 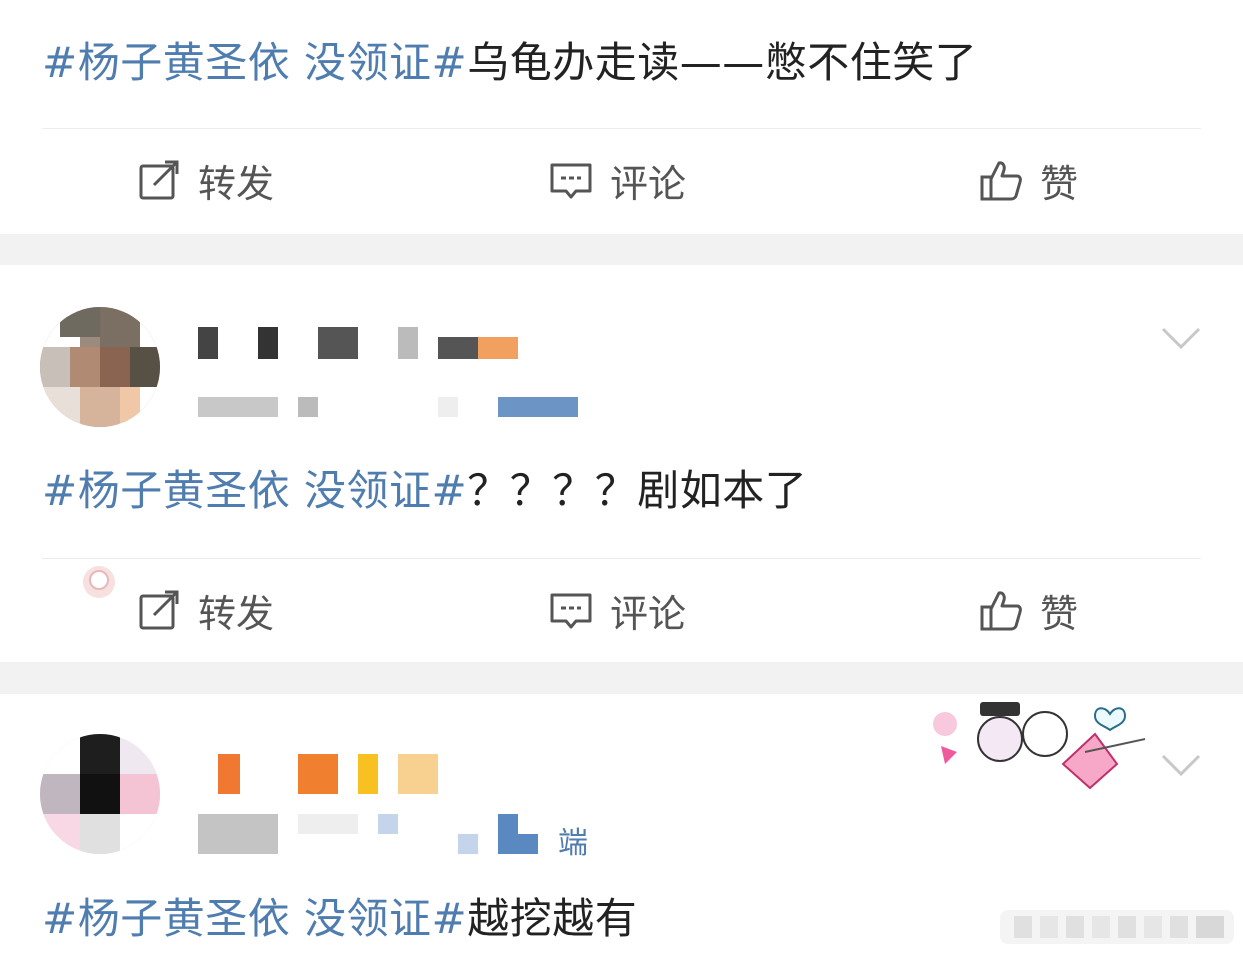 I want to click on watermark-logo, so click(x=1117, y=927).